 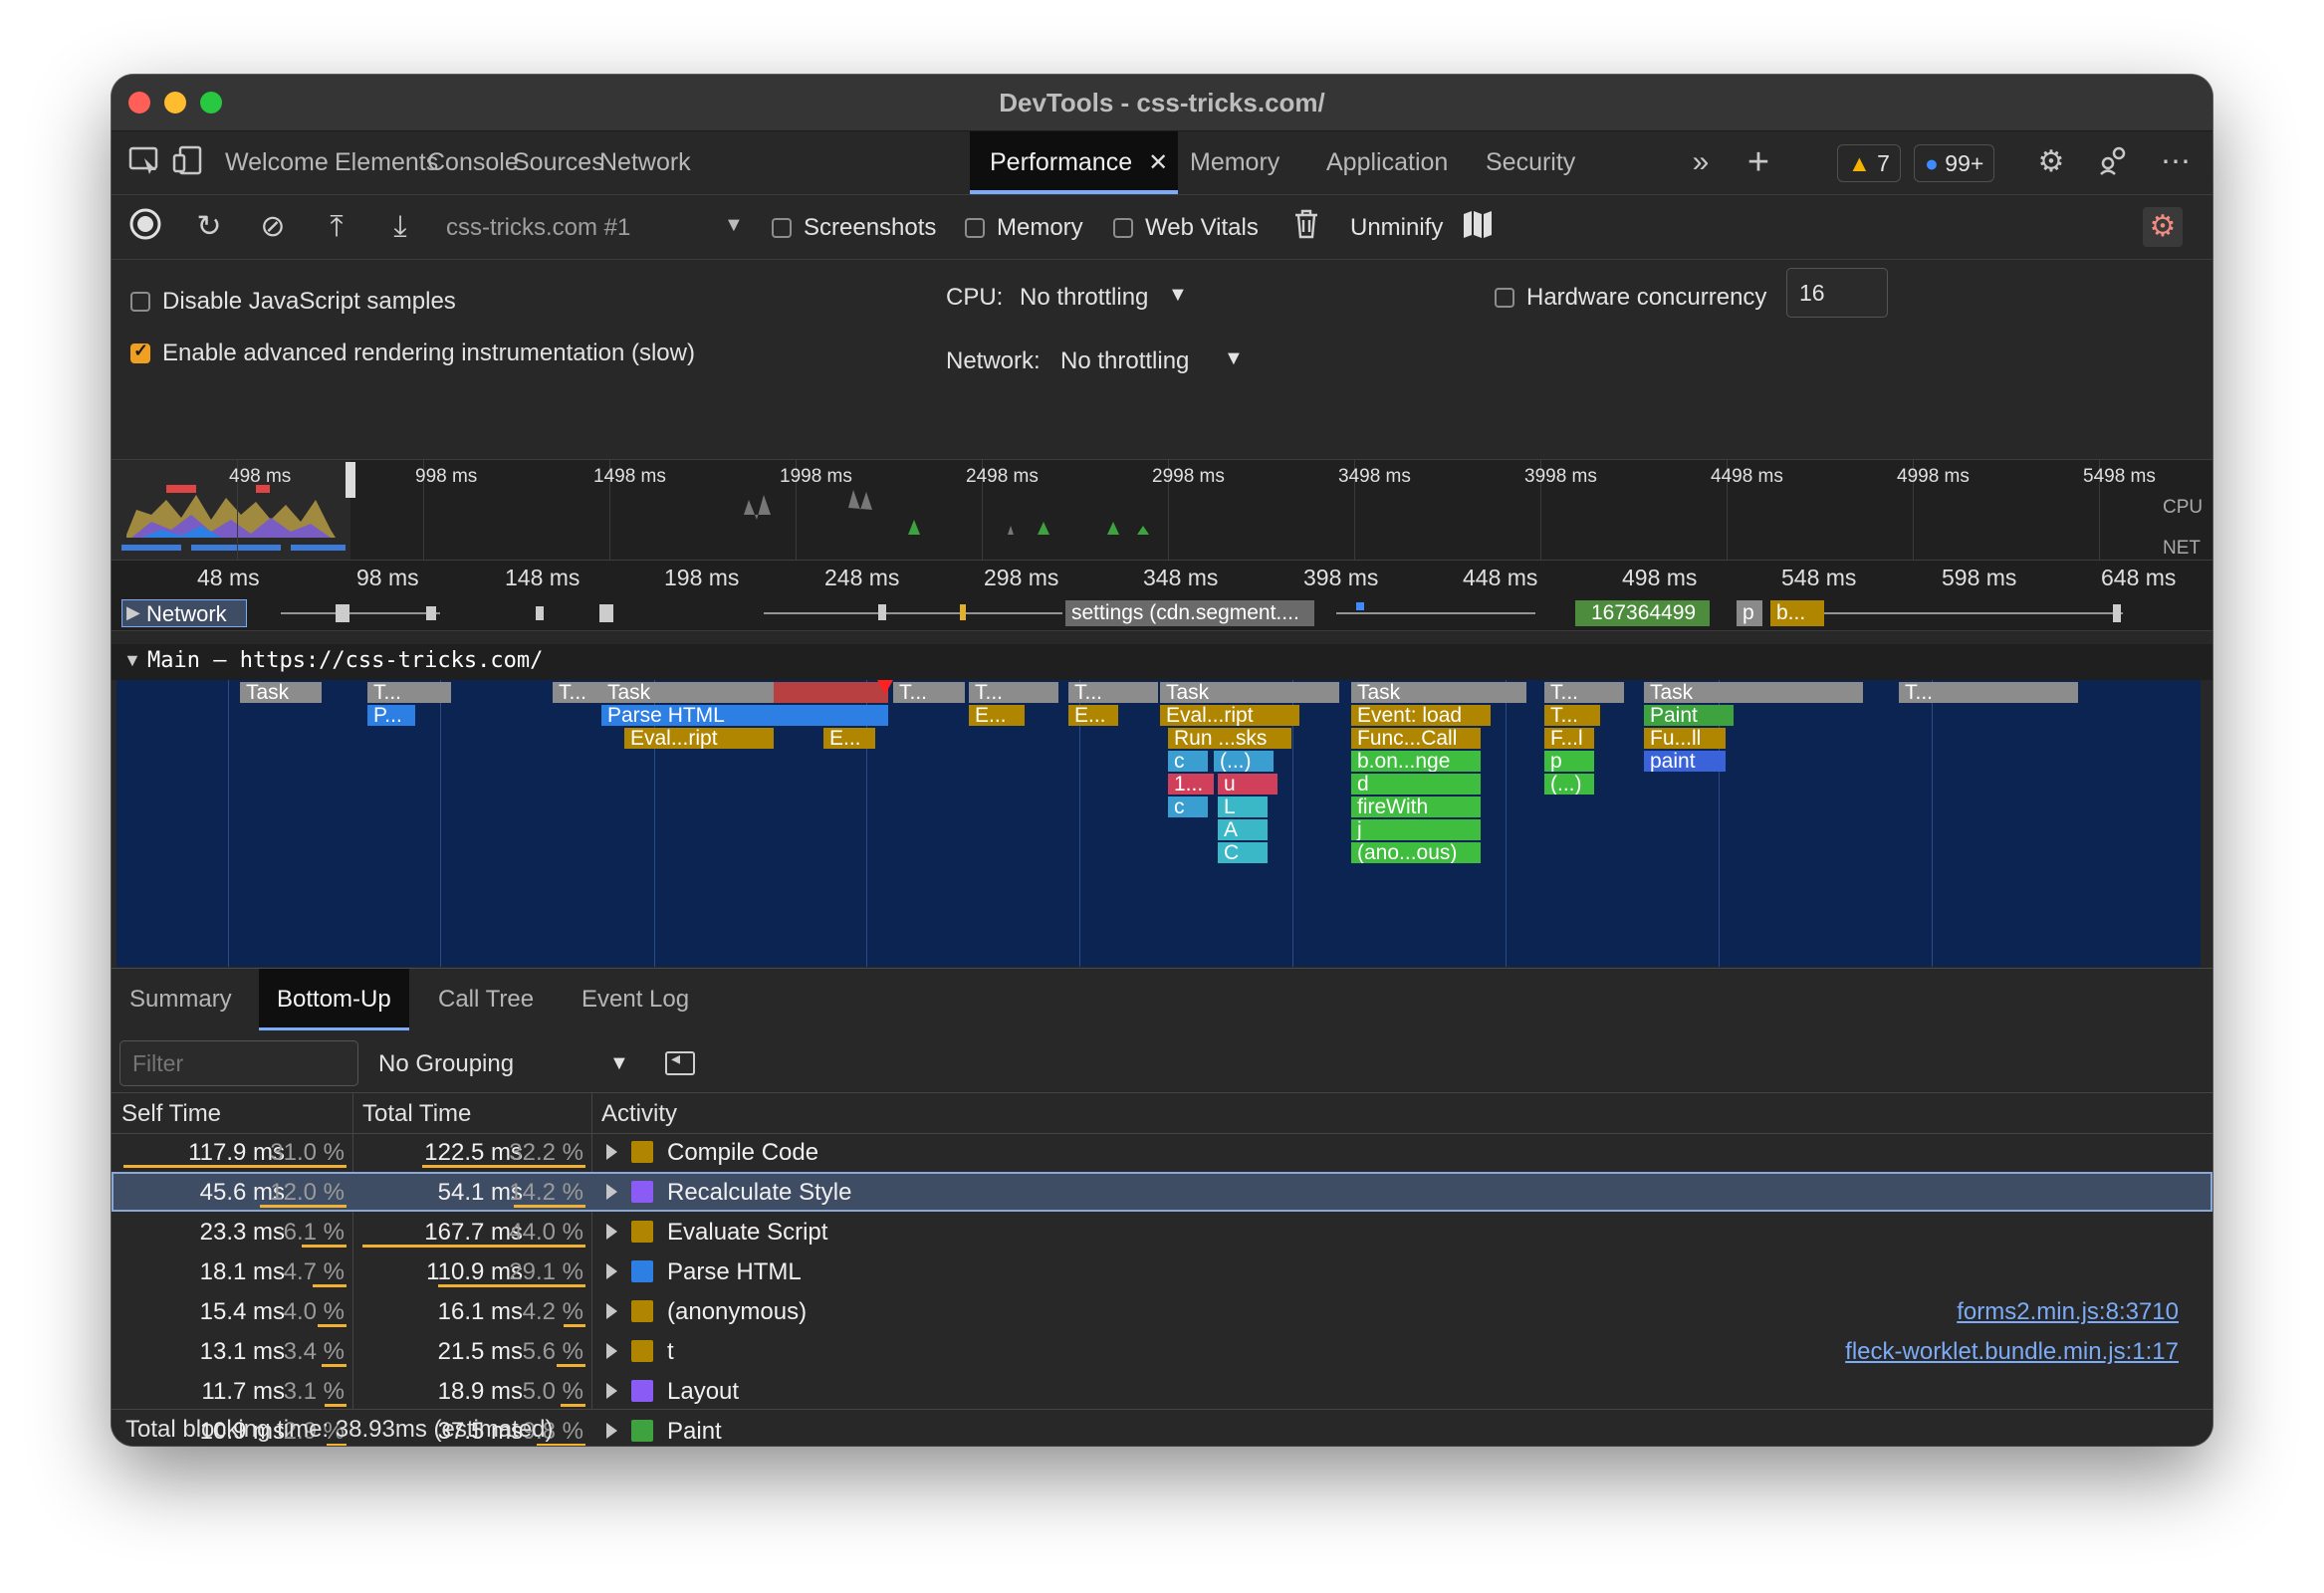 What do you see at coordinates (1416, 806) in the screenshot?
I see `flame-block: fireWith` at bounding box center [1416, 806].